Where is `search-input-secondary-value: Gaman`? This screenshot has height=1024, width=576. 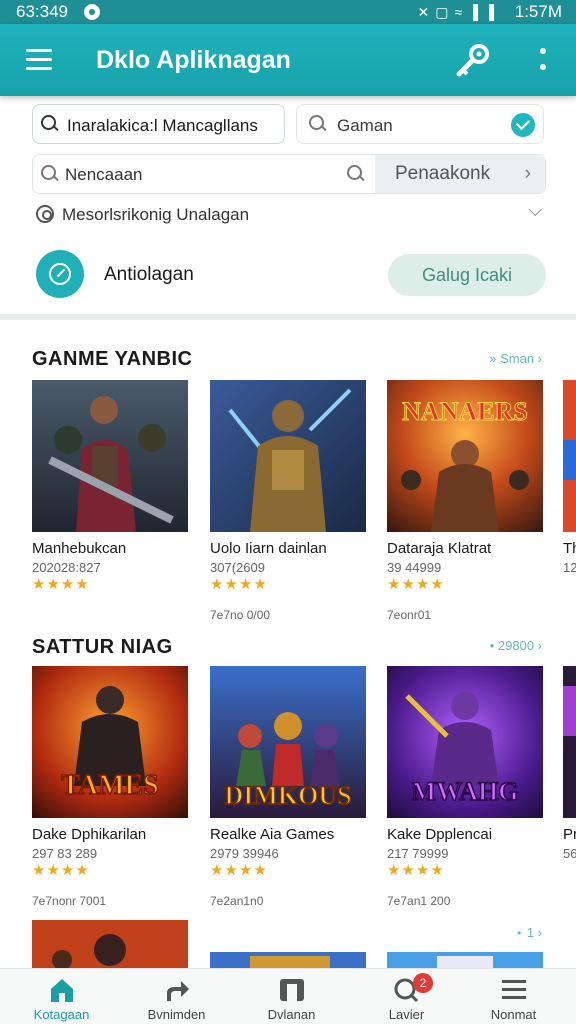 search-input-secondary-value: Gaman is located at coordinates (365, 125).